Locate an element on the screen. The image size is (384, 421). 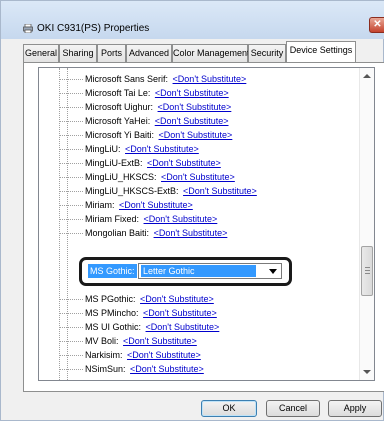
font-name: MingLiU-ExtB: is located at coordinates (114, 163).